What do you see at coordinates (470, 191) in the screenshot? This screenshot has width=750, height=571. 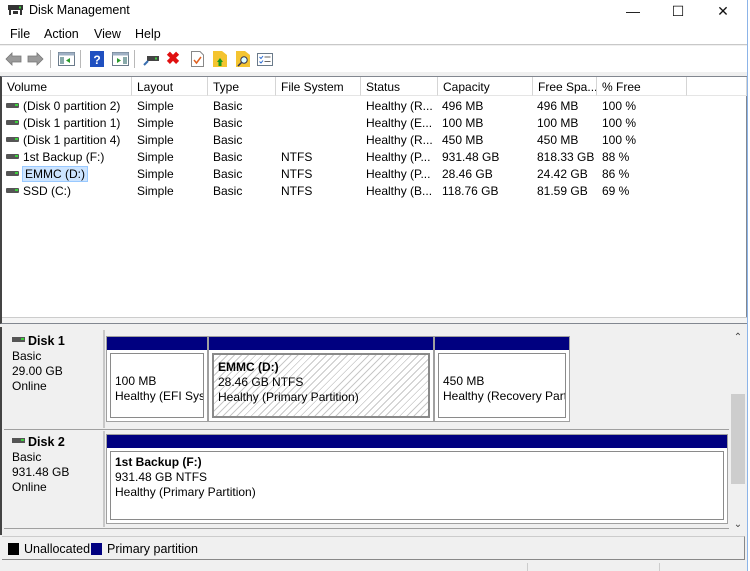 I see `capacity-cell: 118.76 GB` at bounding box center [470, 191].